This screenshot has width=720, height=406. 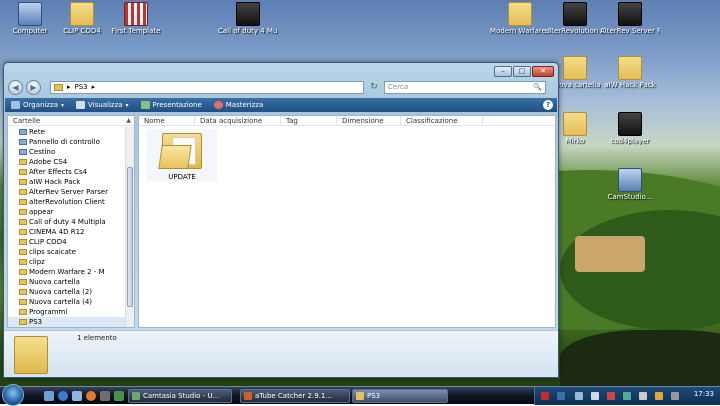 What do you see at coordinates (630, 72) in the screenshot?
I see `desk-icon-aiw-hack: aIW Hack Pack` at bounding box center [630, 72].